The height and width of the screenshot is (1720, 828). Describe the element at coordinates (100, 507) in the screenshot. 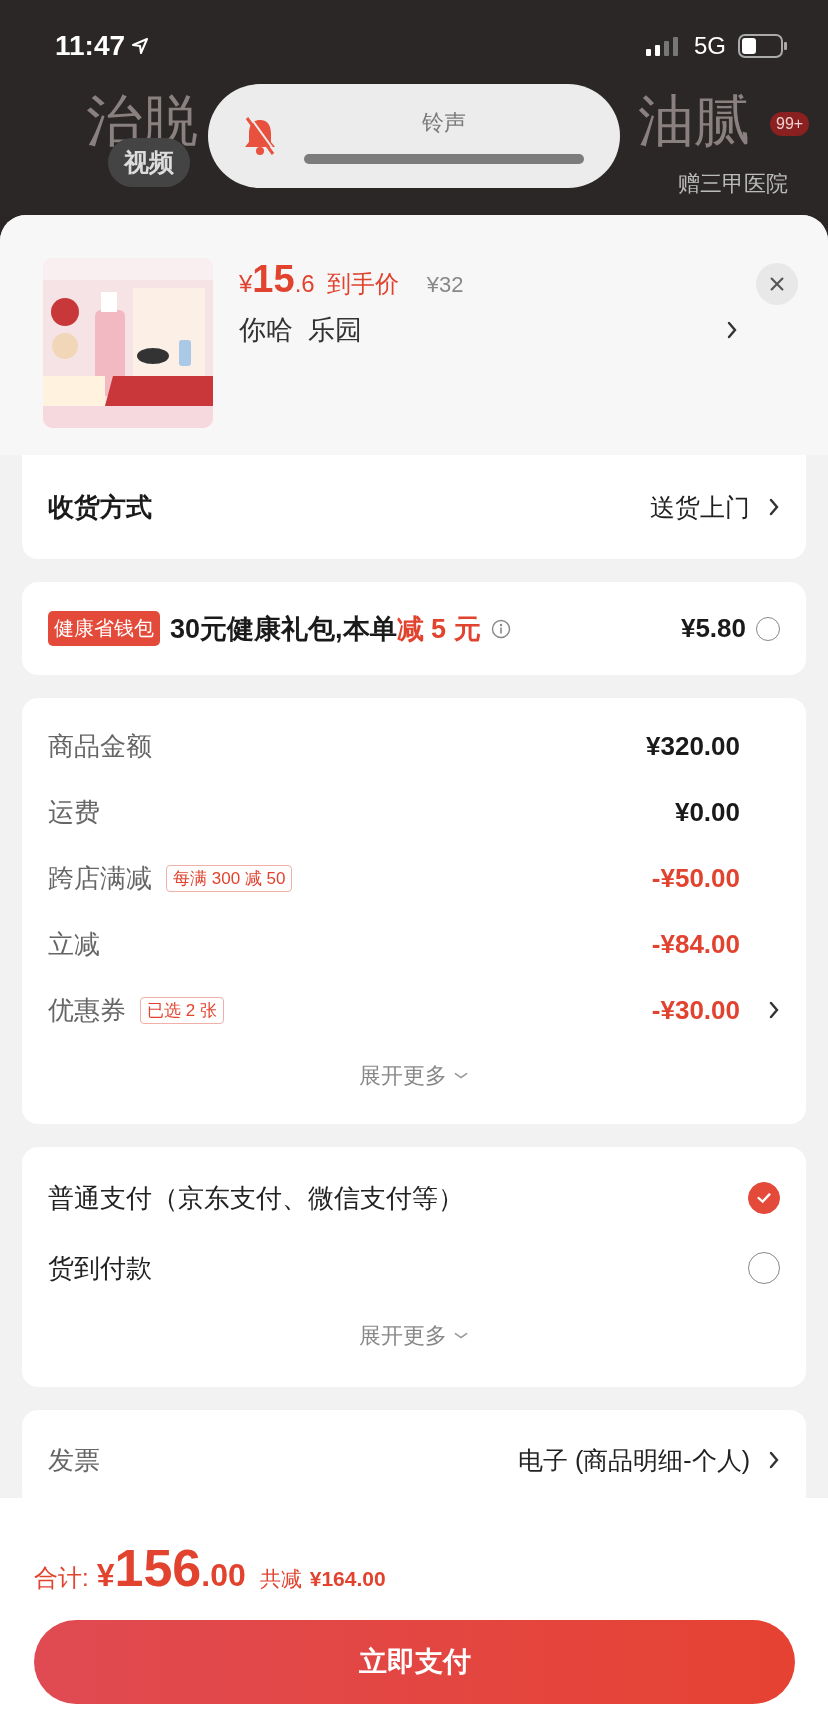

I see `delivery-label: 收货方式` at that location.